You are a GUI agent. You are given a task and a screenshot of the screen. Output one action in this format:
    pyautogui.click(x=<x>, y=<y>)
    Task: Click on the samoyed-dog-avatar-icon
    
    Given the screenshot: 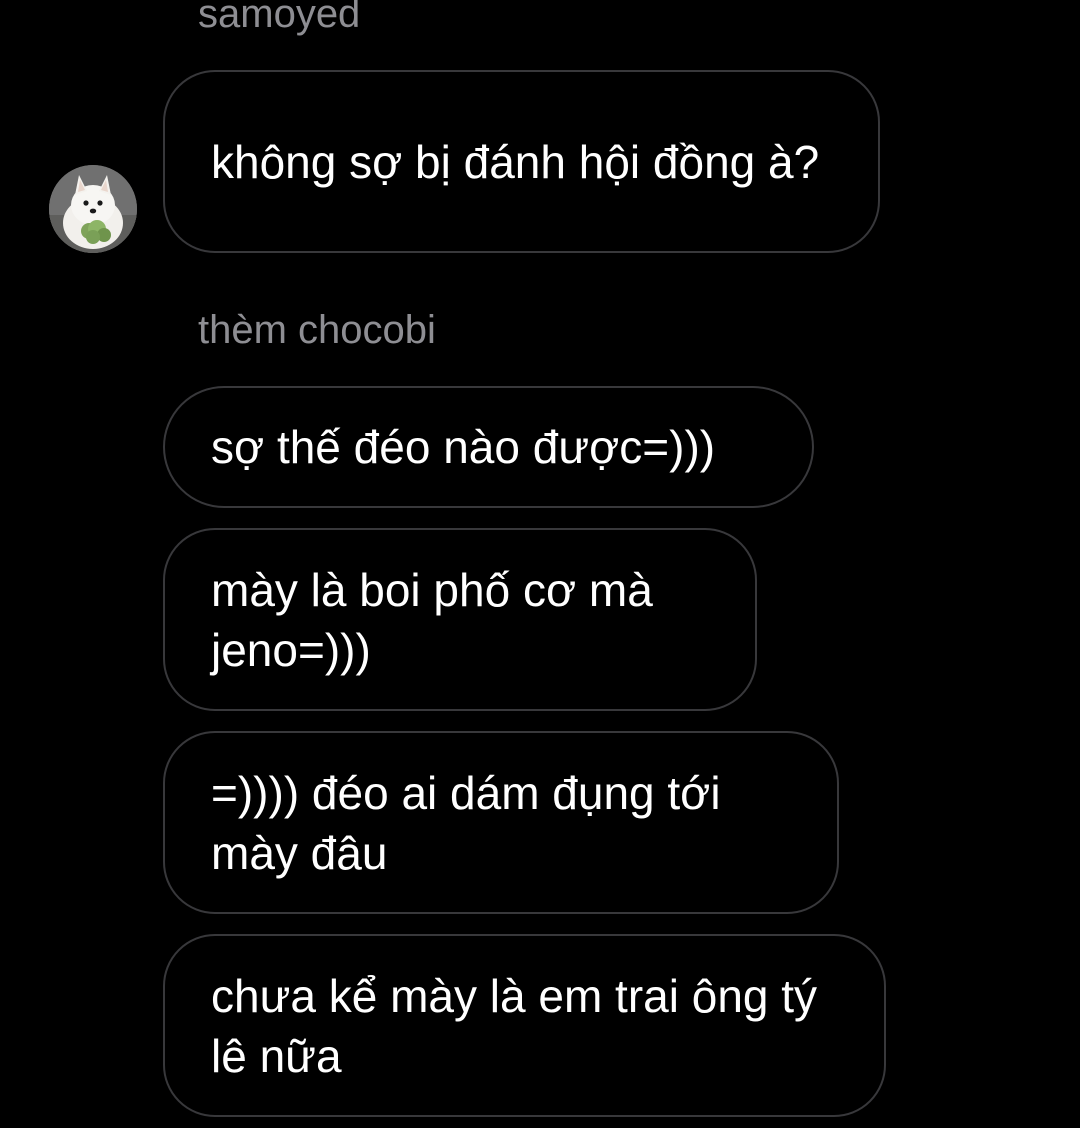 What is the action you would take?
    pyautogui.click(x=93, y=209)
    